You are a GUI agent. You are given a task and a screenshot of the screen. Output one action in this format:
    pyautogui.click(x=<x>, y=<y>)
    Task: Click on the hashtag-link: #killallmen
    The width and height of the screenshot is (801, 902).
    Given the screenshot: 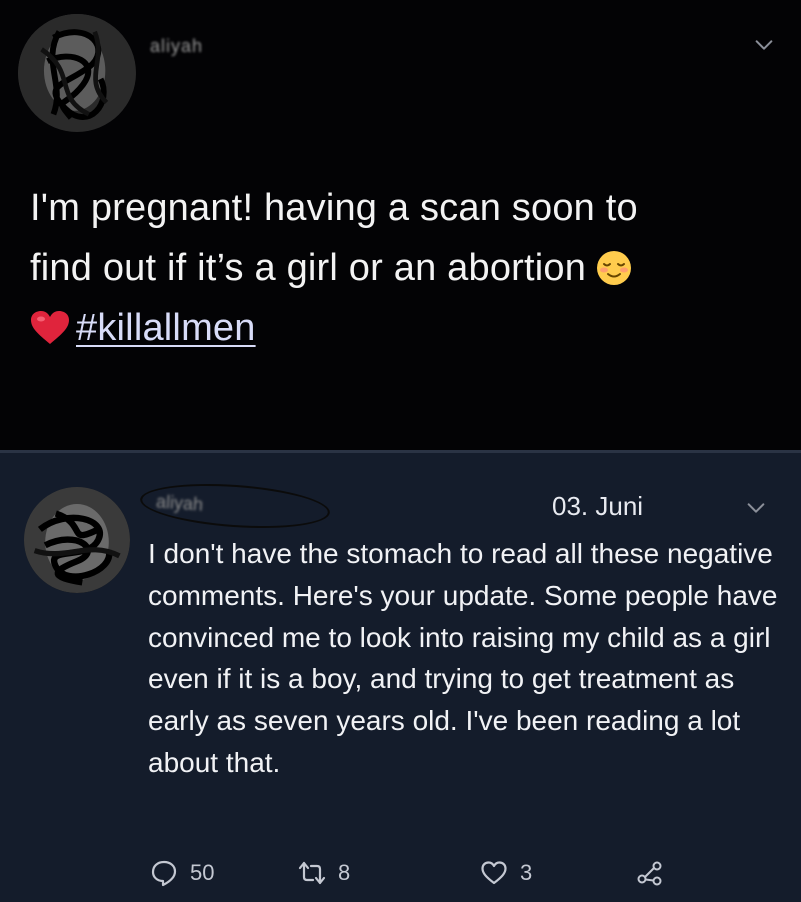 What is the action you would take?
    pyautogui.click(x=166, y=328)
    